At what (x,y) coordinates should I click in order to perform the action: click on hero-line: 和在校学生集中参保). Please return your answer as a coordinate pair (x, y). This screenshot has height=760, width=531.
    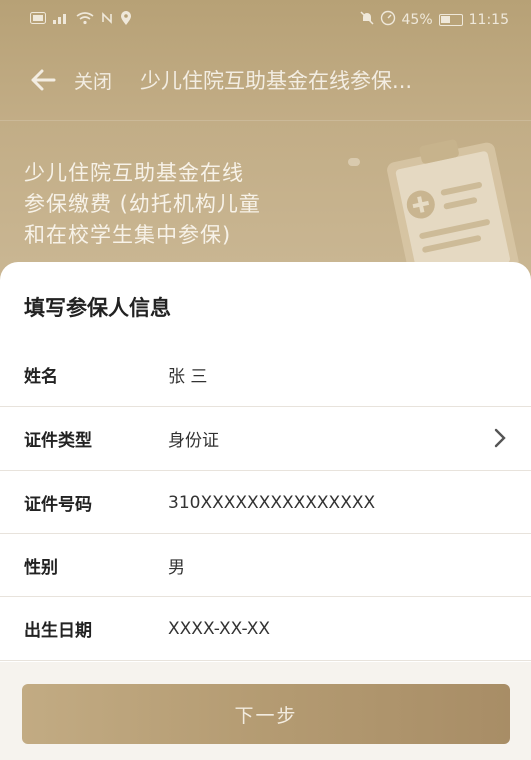
    Looking at the image, I should click on (128, 235).